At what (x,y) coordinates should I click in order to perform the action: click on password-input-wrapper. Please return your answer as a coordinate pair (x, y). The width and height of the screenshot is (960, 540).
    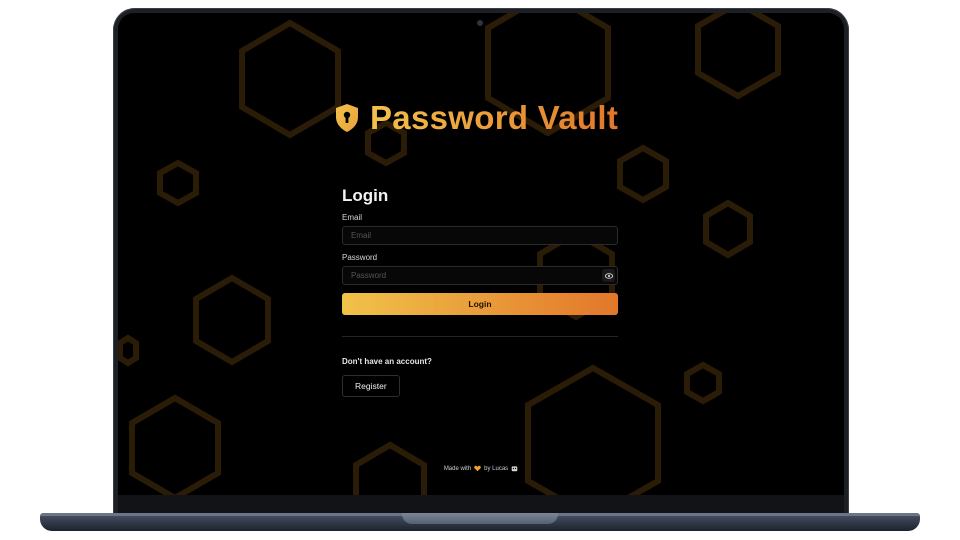
    Looking at the image, I should click on (480, 275).